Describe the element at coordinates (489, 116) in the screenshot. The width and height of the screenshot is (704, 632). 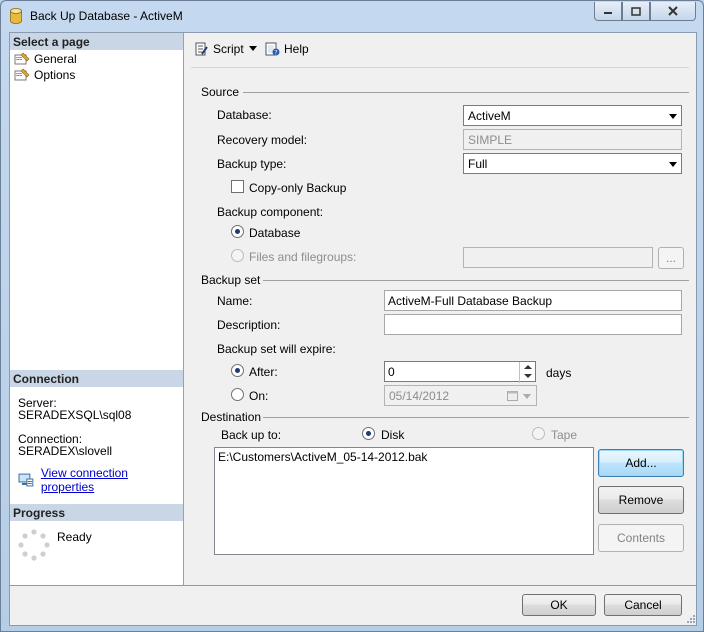
I see `database-value: ActiveM` at that location.